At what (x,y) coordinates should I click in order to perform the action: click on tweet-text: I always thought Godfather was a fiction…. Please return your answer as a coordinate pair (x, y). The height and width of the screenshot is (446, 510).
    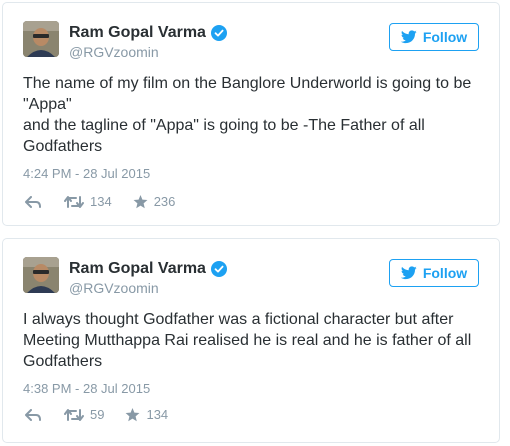
    Looking at the image, I should click on (258, 340).